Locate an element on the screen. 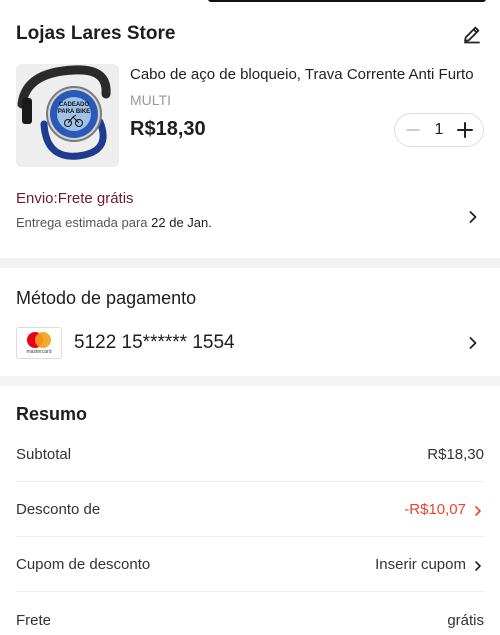 This screenshot has width=500, height=635. minus-icon is located at coordinates (413, 130).